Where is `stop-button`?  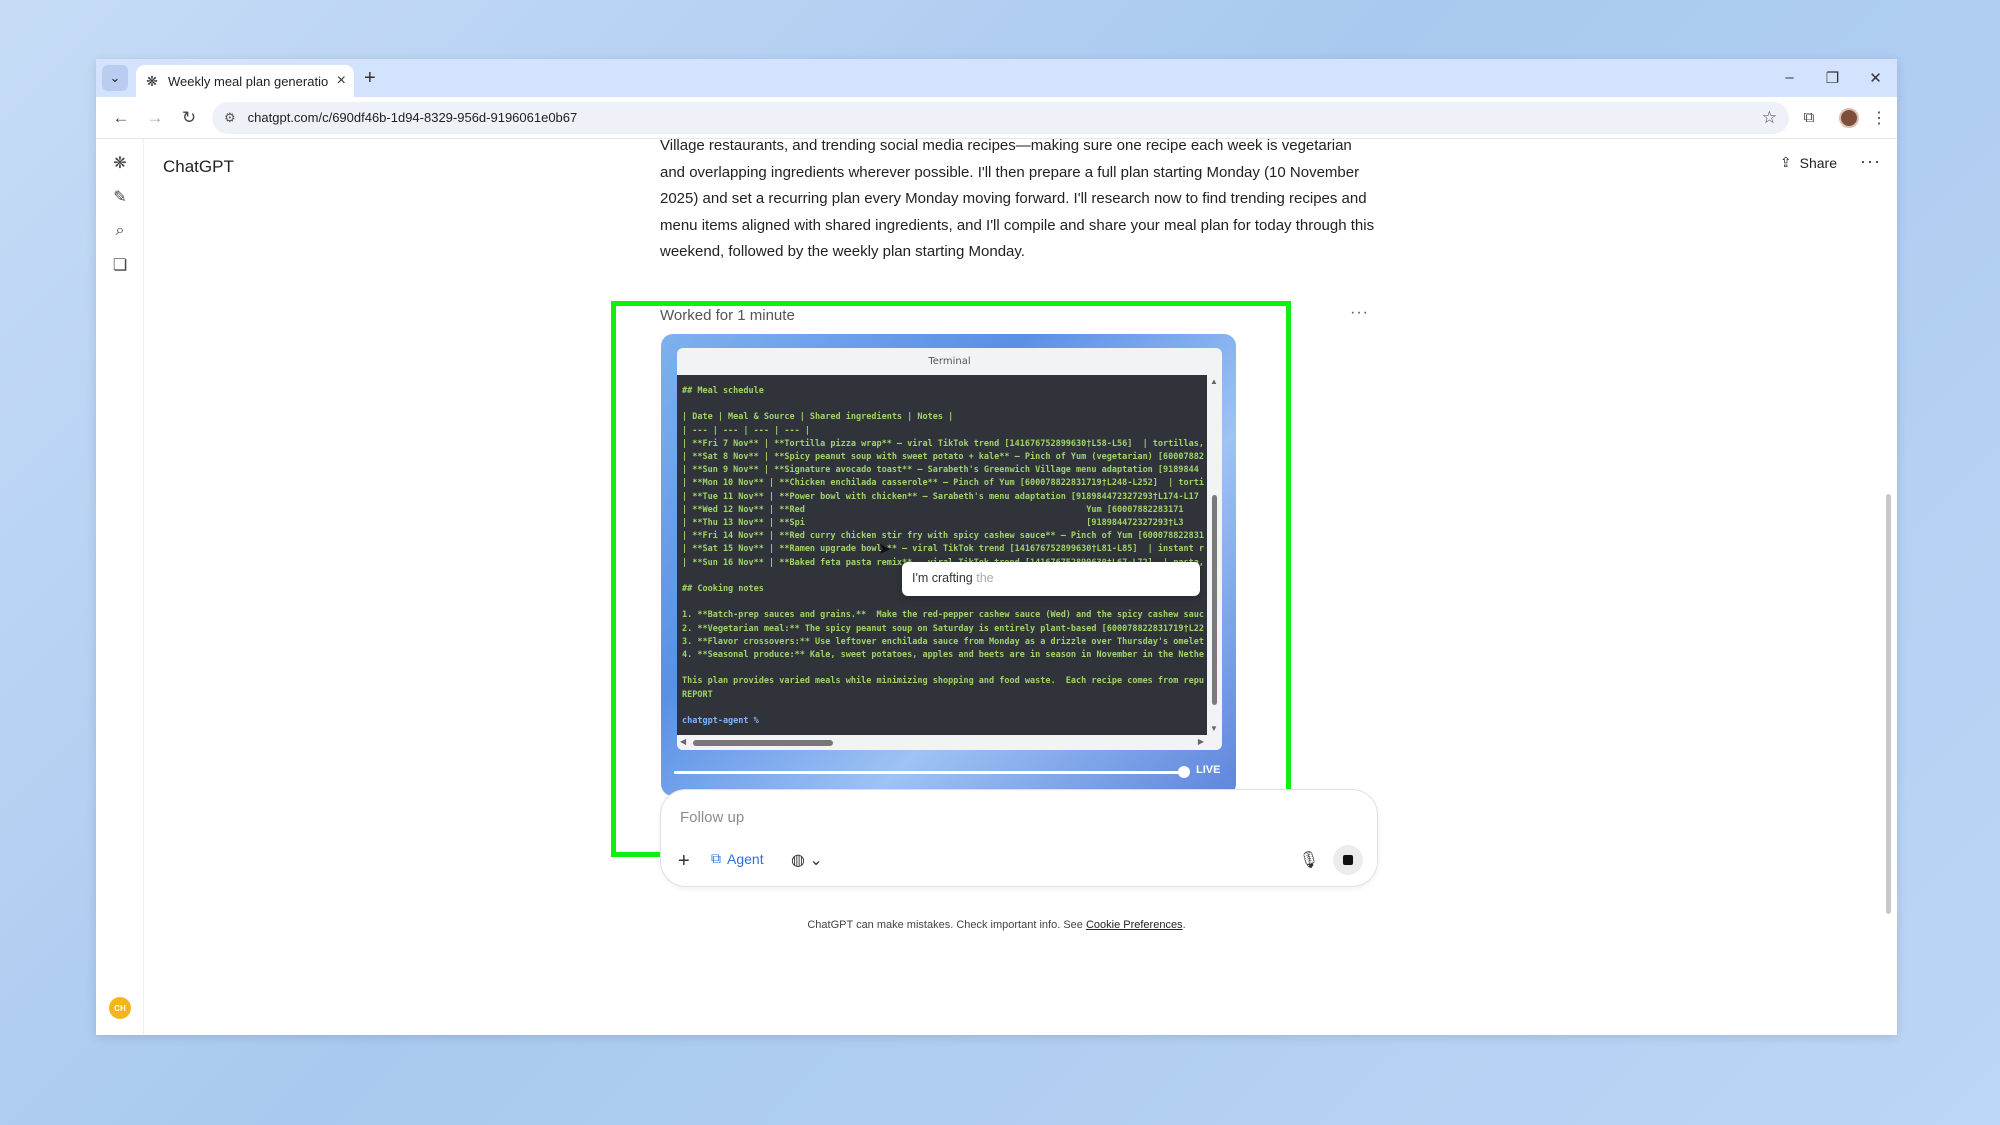 stop-button is located at coordinates (1348, 860).